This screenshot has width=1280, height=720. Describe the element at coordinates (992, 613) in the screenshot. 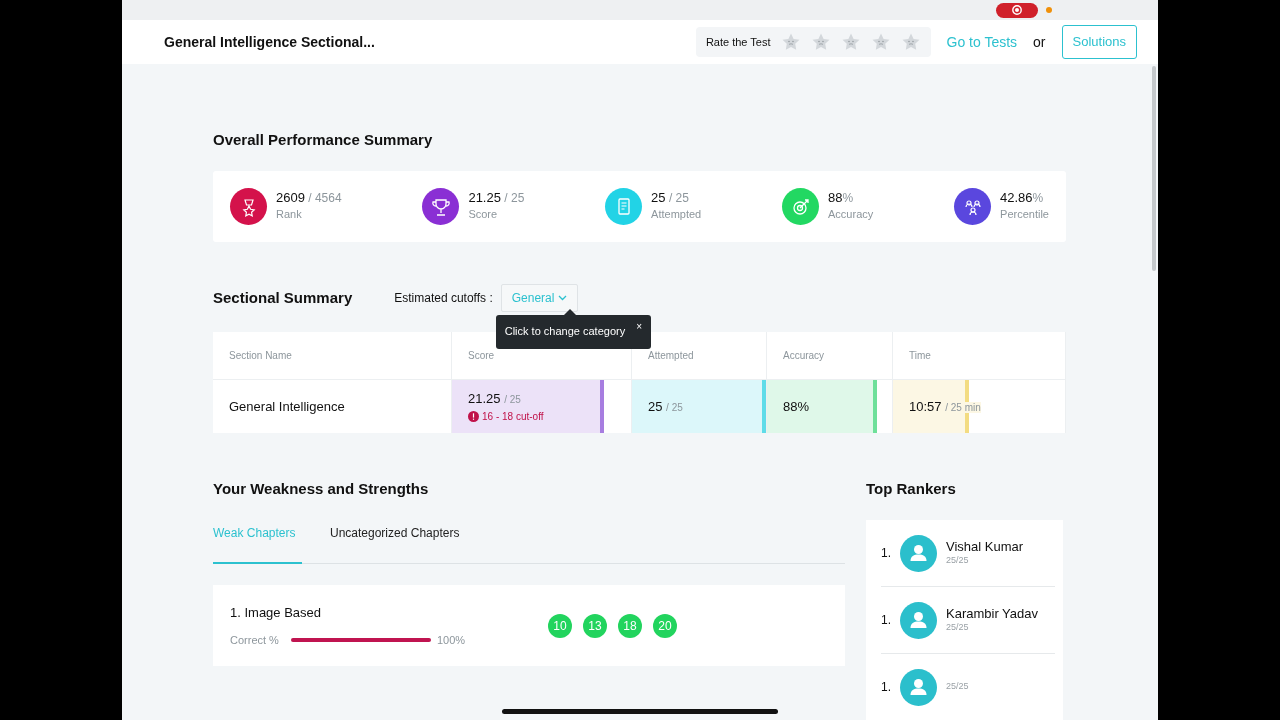

I see `ranker-name: Karambir Yadav` at that location.